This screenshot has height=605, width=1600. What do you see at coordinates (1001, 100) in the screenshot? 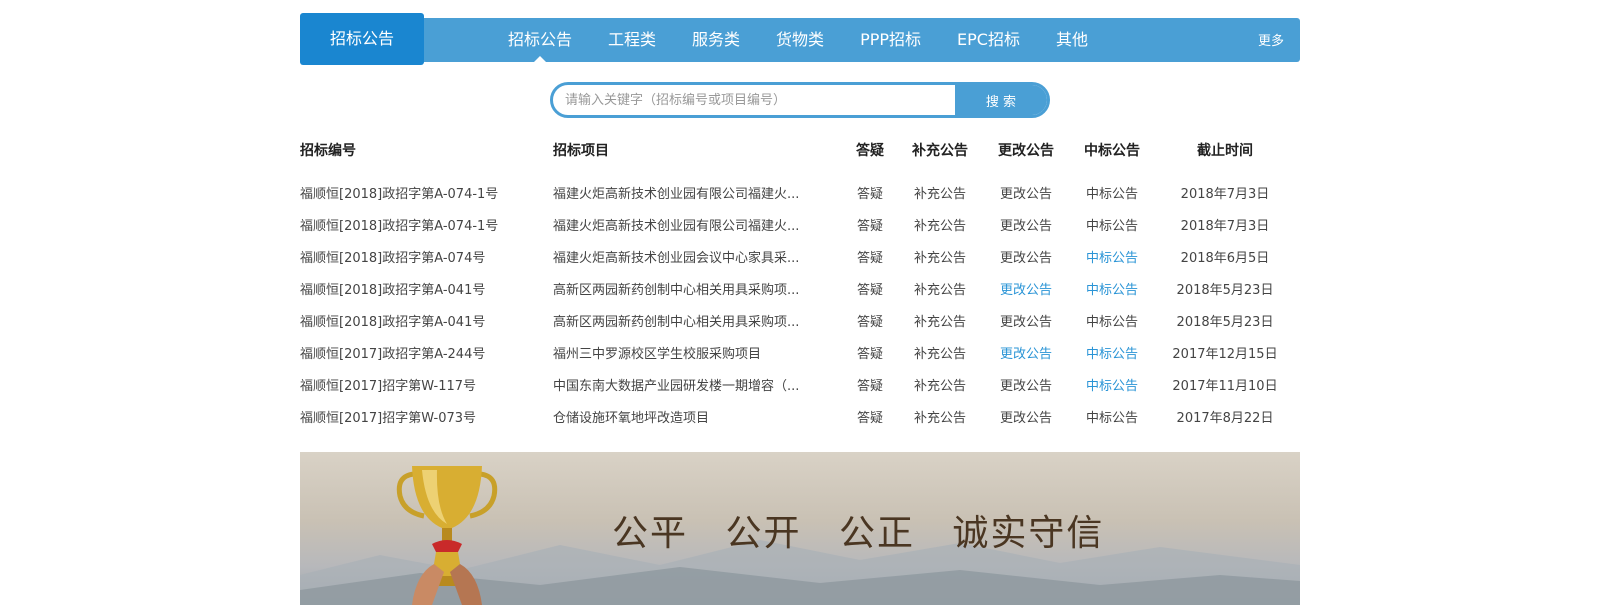
I see `search-button: 搜 索` at bounding box center [1001, 100].